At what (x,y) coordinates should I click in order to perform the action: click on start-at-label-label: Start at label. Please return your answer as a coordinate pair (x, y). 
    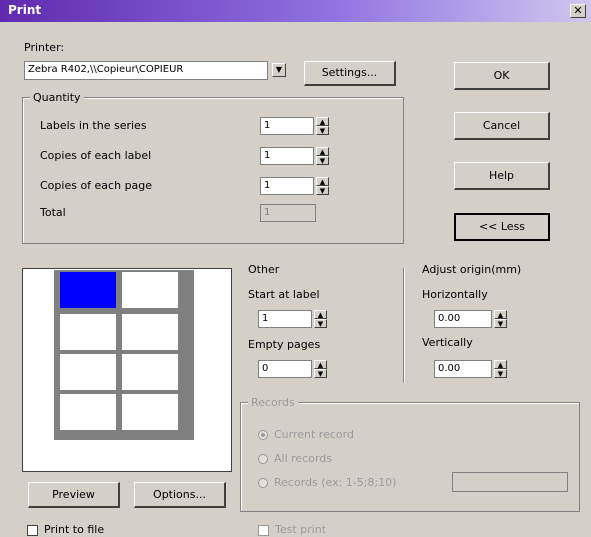
    Looking at the image, I should click on (284, 294).